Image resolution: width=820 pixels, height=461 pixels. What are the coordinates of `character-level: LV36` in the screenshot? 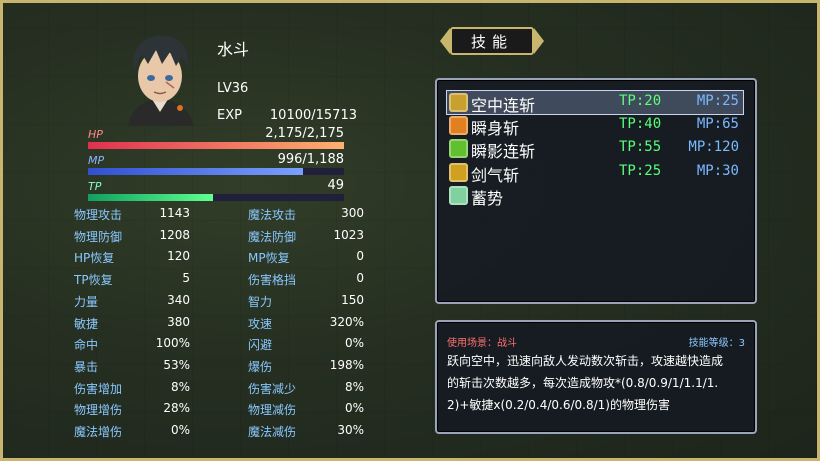 It's located at (233, 88).